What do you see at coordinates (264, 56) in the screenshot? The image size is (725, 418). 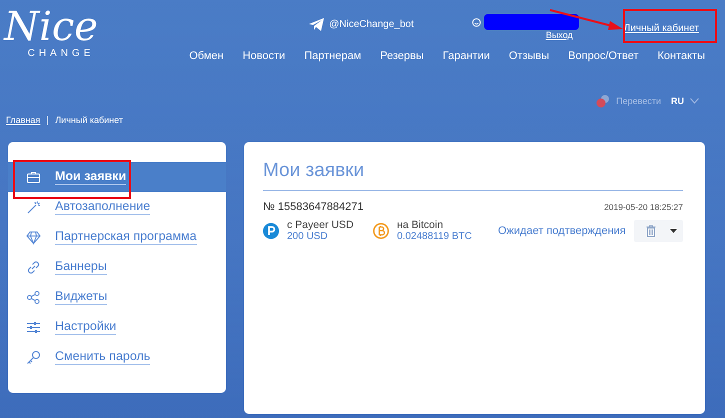 I see `nav-link: Новости` at bounding box center [264, 56].